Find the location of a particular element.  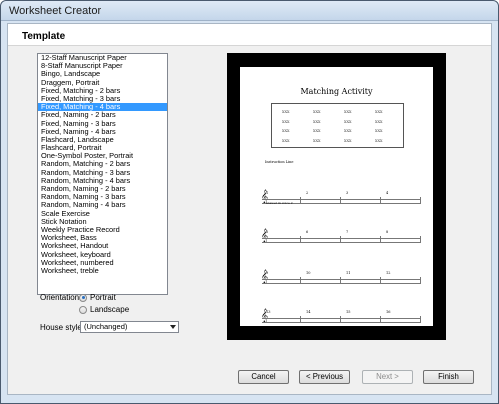

landscape-radio-option: Landscape is located at coordinates (104, 309).